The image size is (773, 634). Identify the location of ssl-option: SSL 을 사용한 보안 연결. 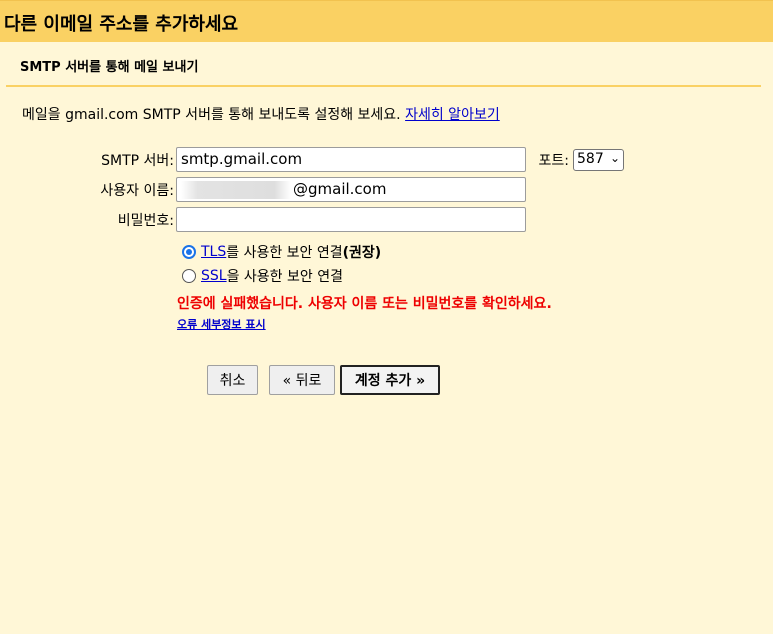
(262, 276).